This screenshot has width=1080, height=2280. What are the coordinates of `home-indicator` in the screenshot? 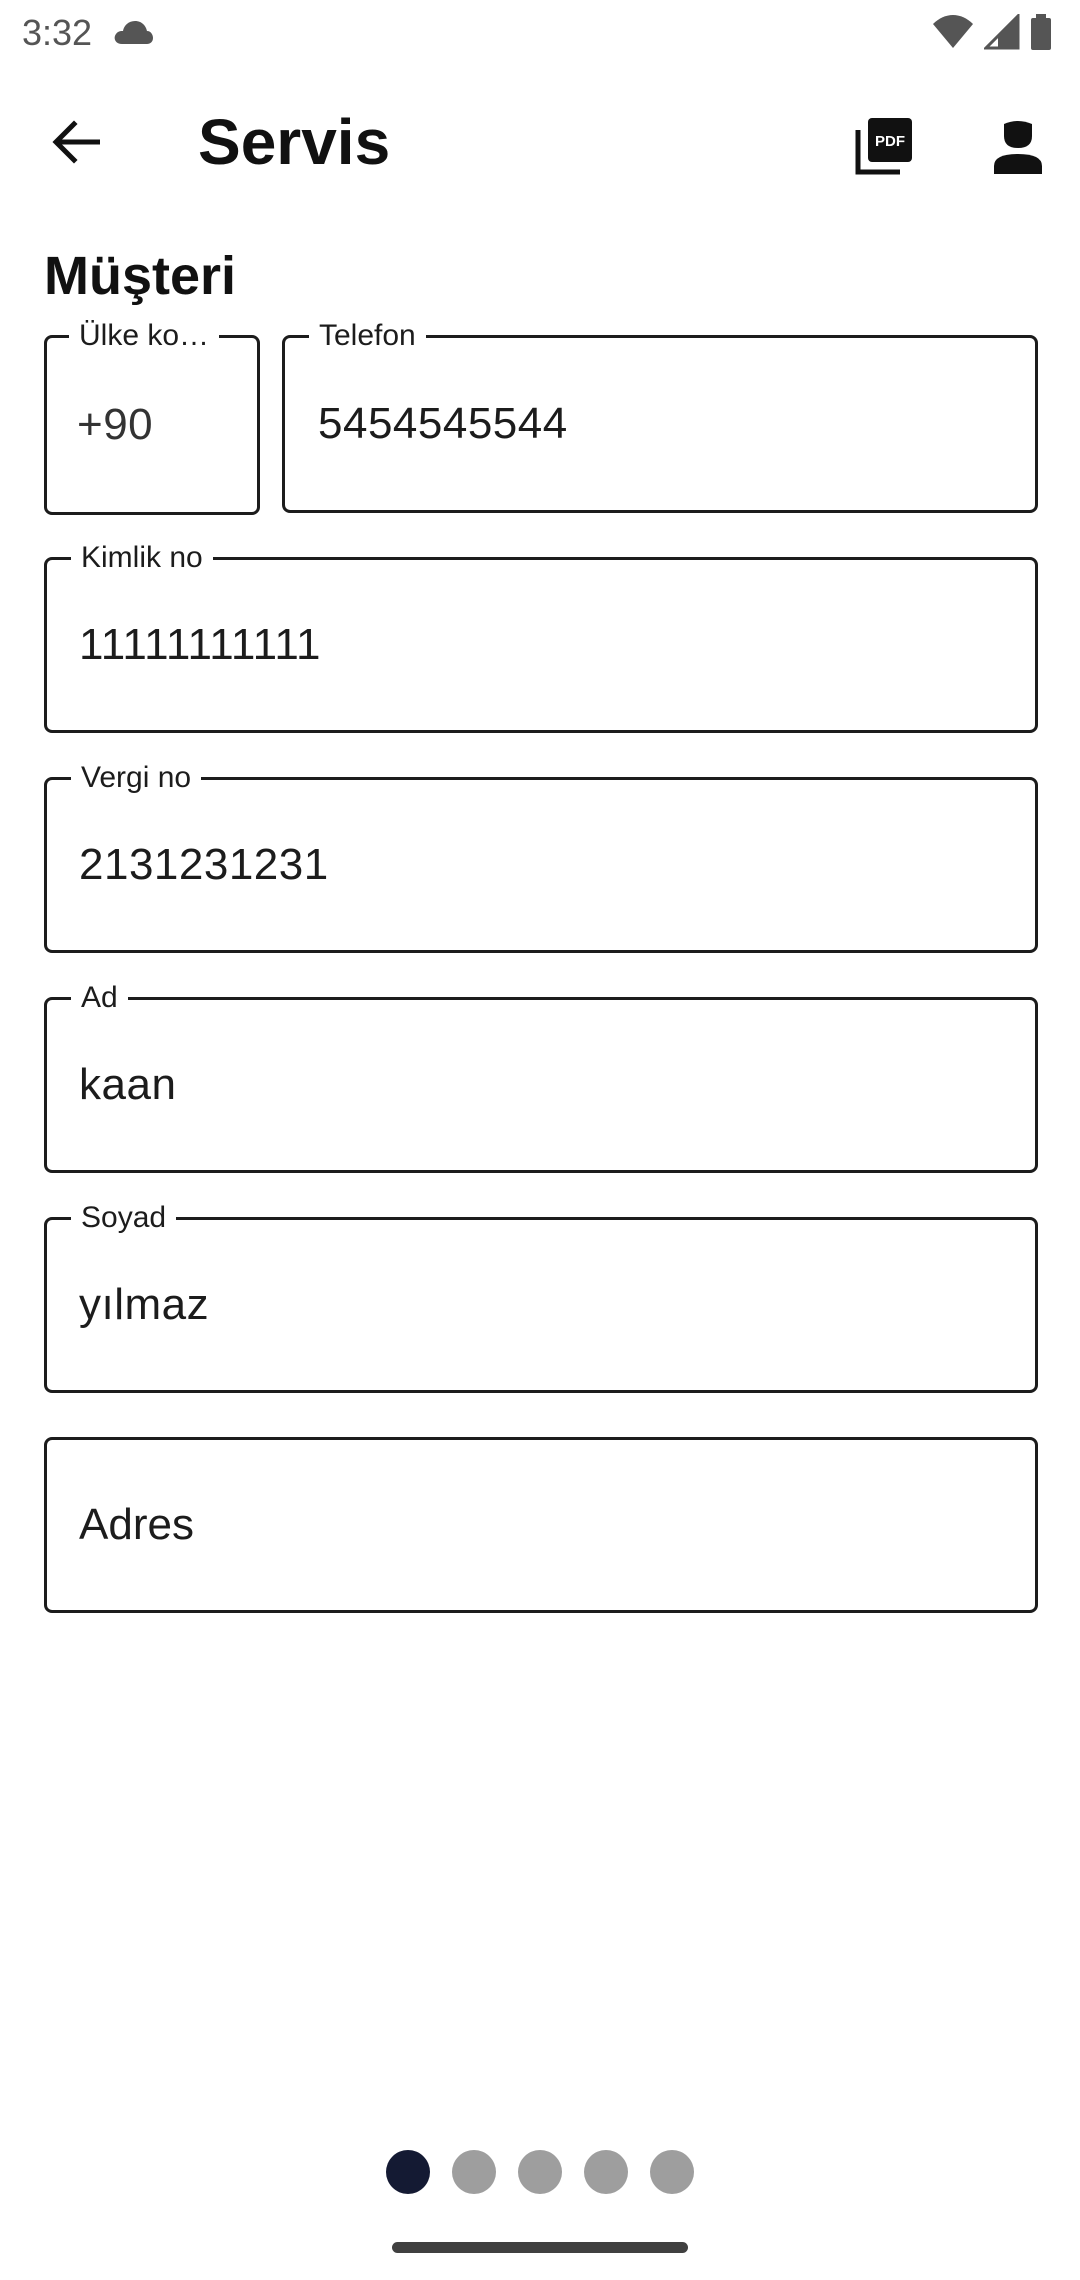 It's located at (540, 2247).